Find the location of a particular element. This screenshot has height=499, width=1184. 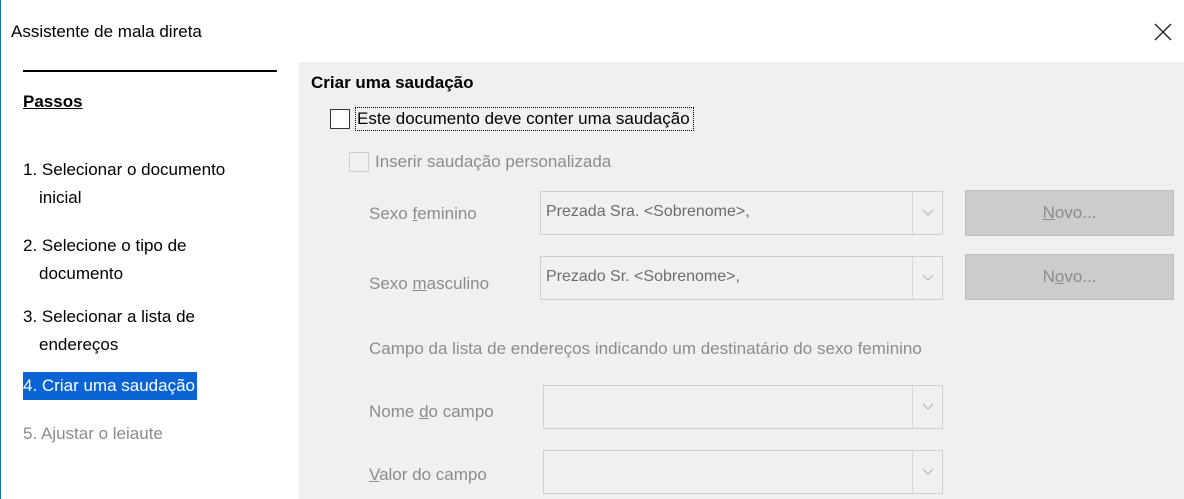

female-greeting-select: Prezada Sra. <Sobrenome>, is located at coordinates (741, 213).